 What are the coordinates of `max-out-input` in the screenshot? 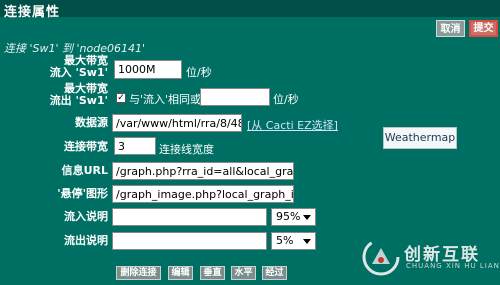 It's located at (235, 97).